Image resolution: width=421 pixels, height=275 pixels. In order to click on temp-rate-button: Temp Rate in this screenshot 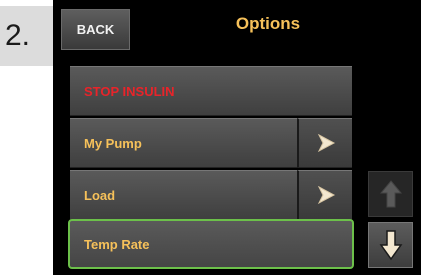, I will do `click(211, 244)`.